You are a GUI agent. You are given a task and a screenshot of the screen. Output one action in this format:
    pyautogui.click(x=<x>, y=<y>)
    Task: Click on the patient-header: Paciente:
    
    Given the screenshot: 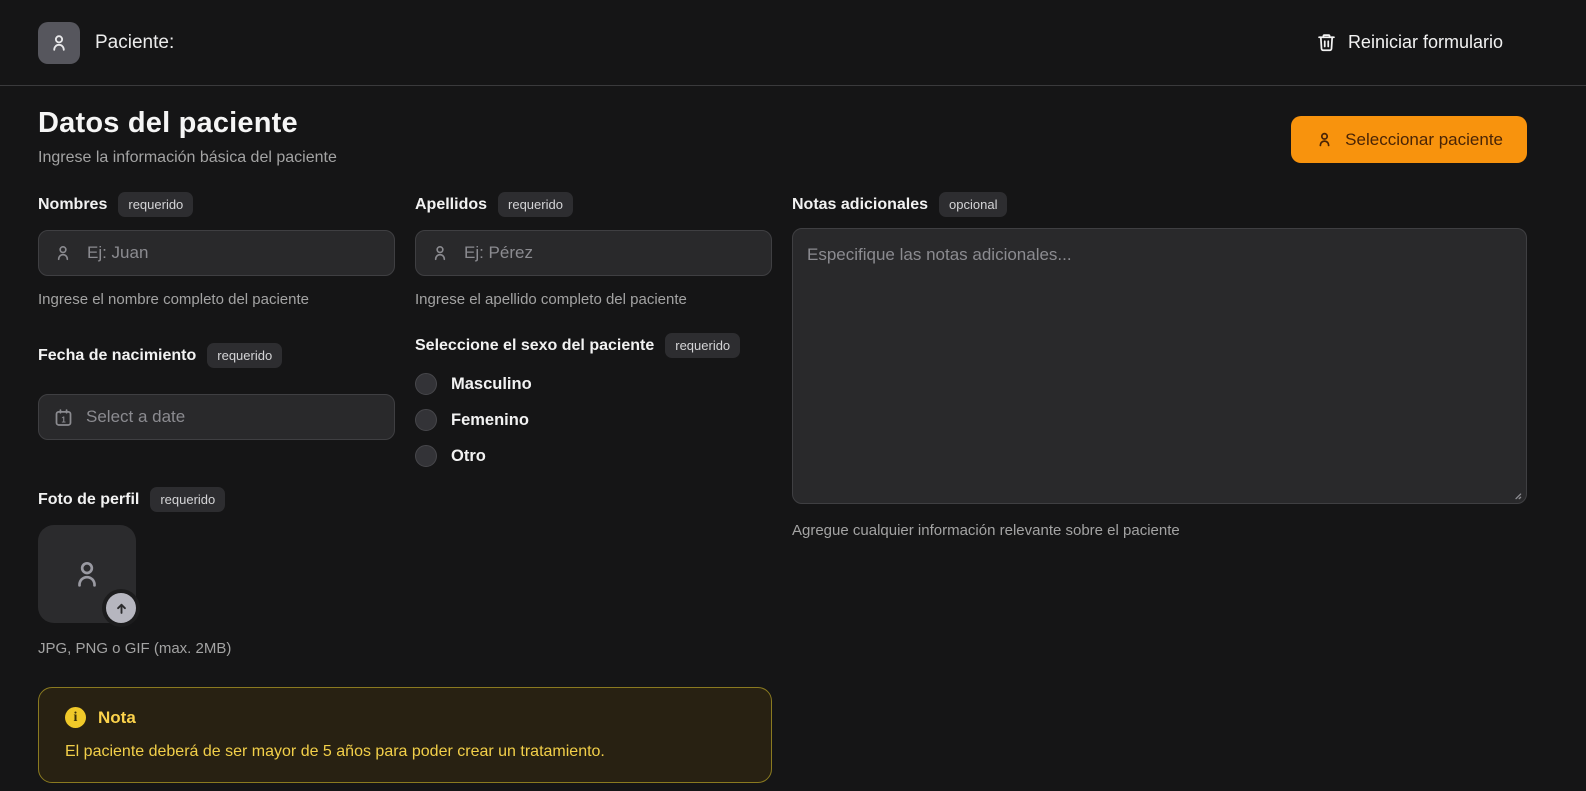 What is the action you would take?
    pyautogui.click(x=106, y=42)
    